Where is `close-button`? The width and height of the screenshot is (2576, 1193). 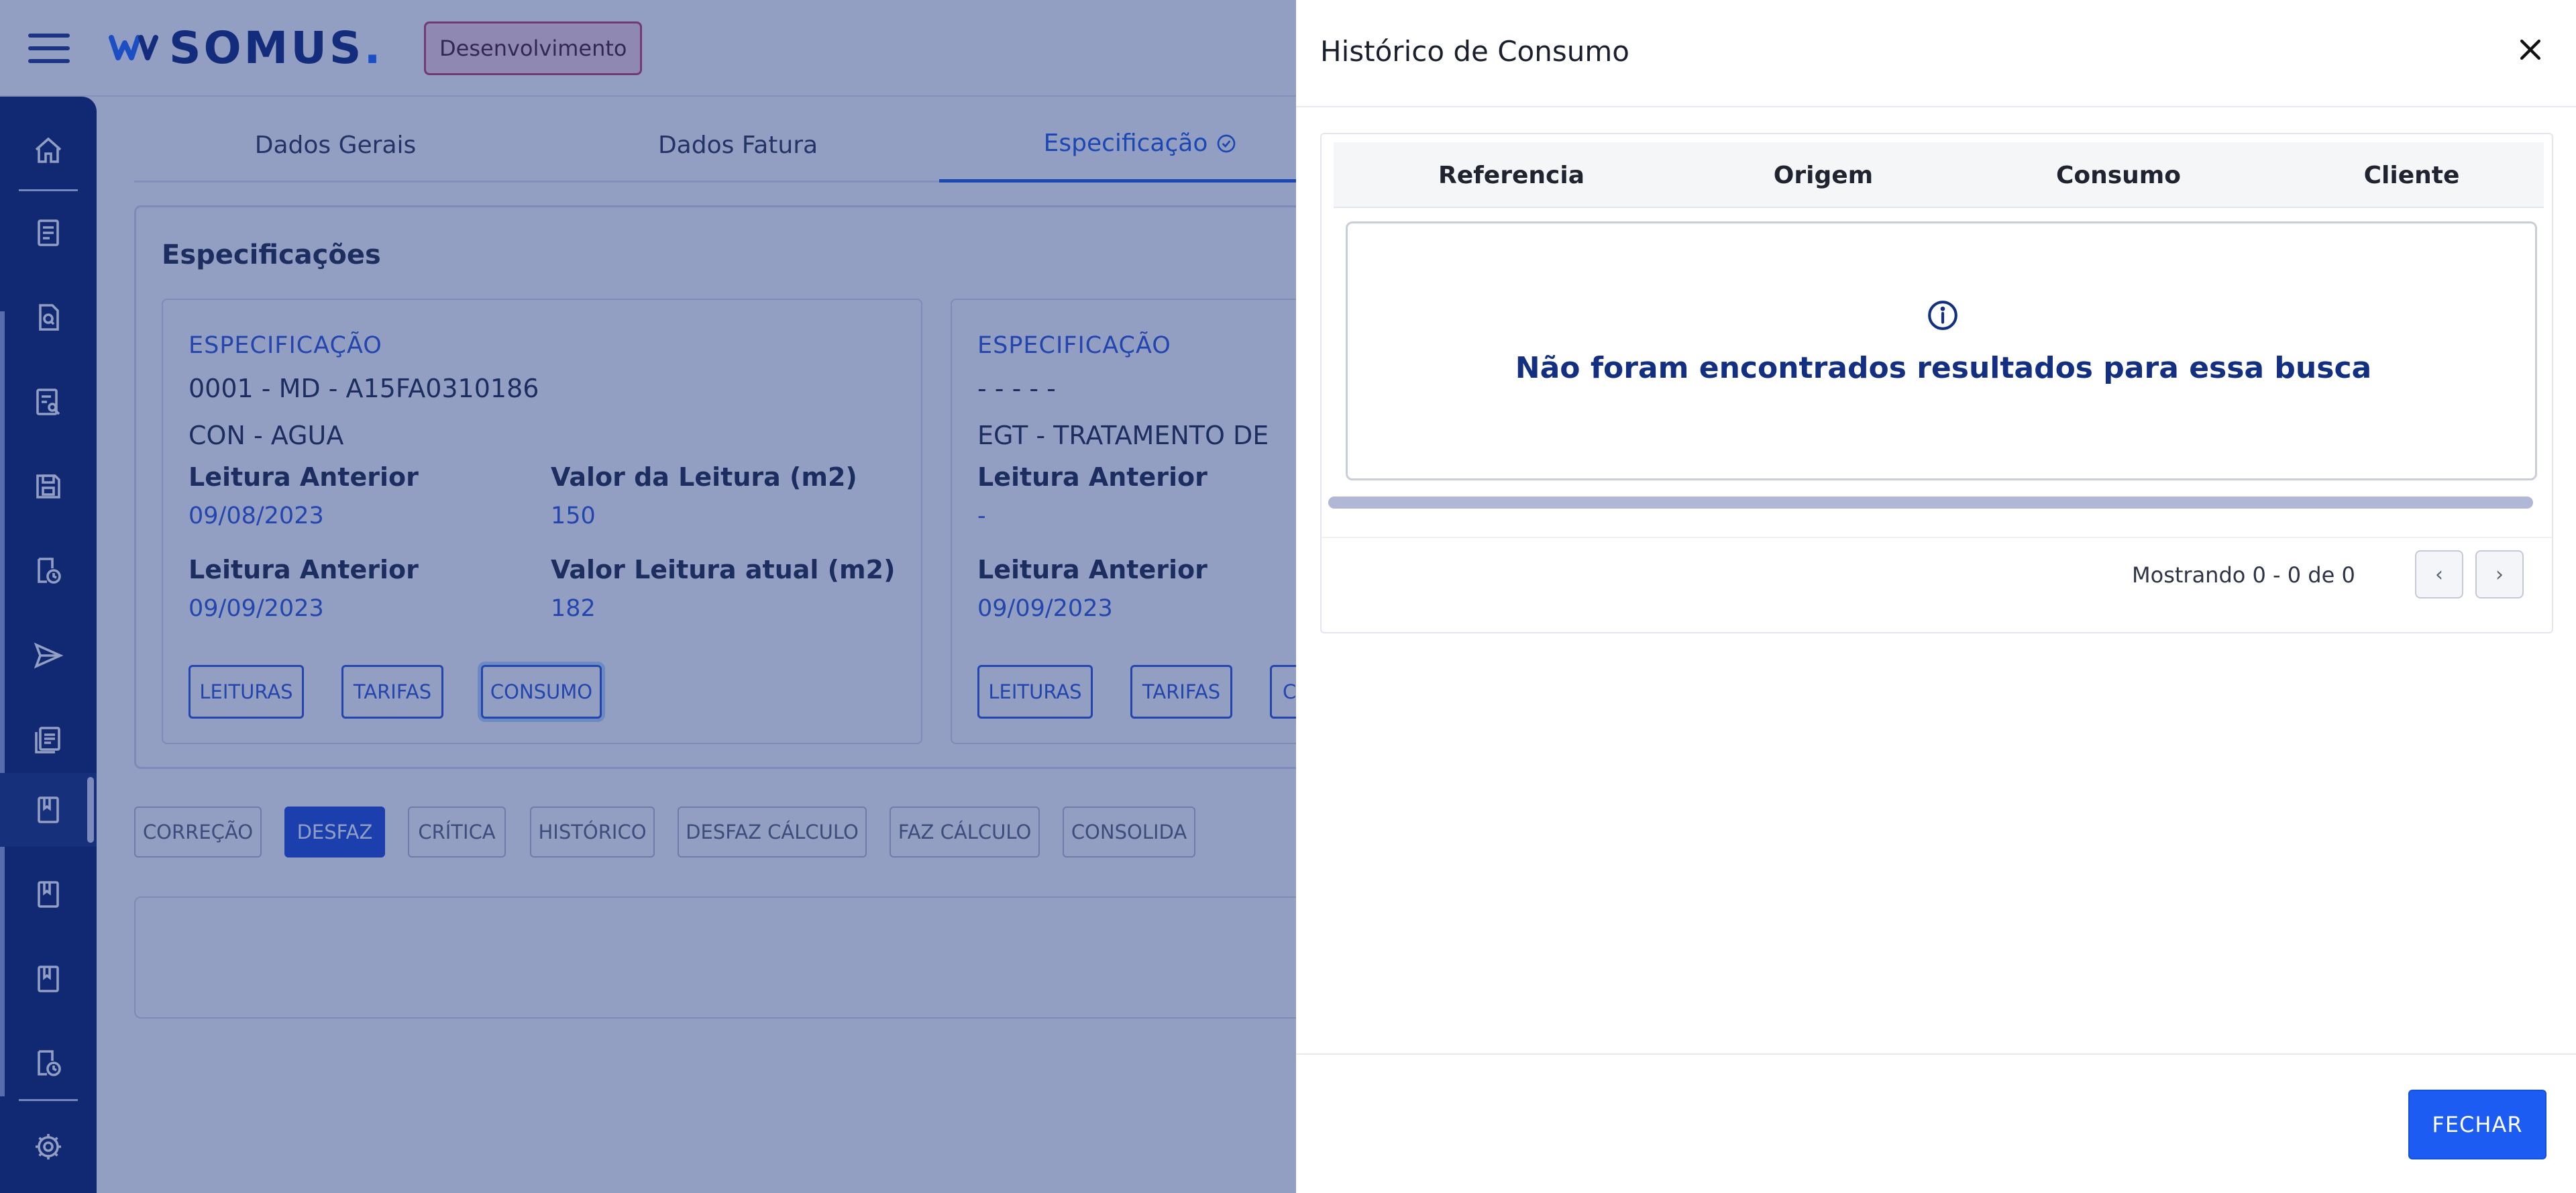
close-button is located at coordinates (2530, 49).